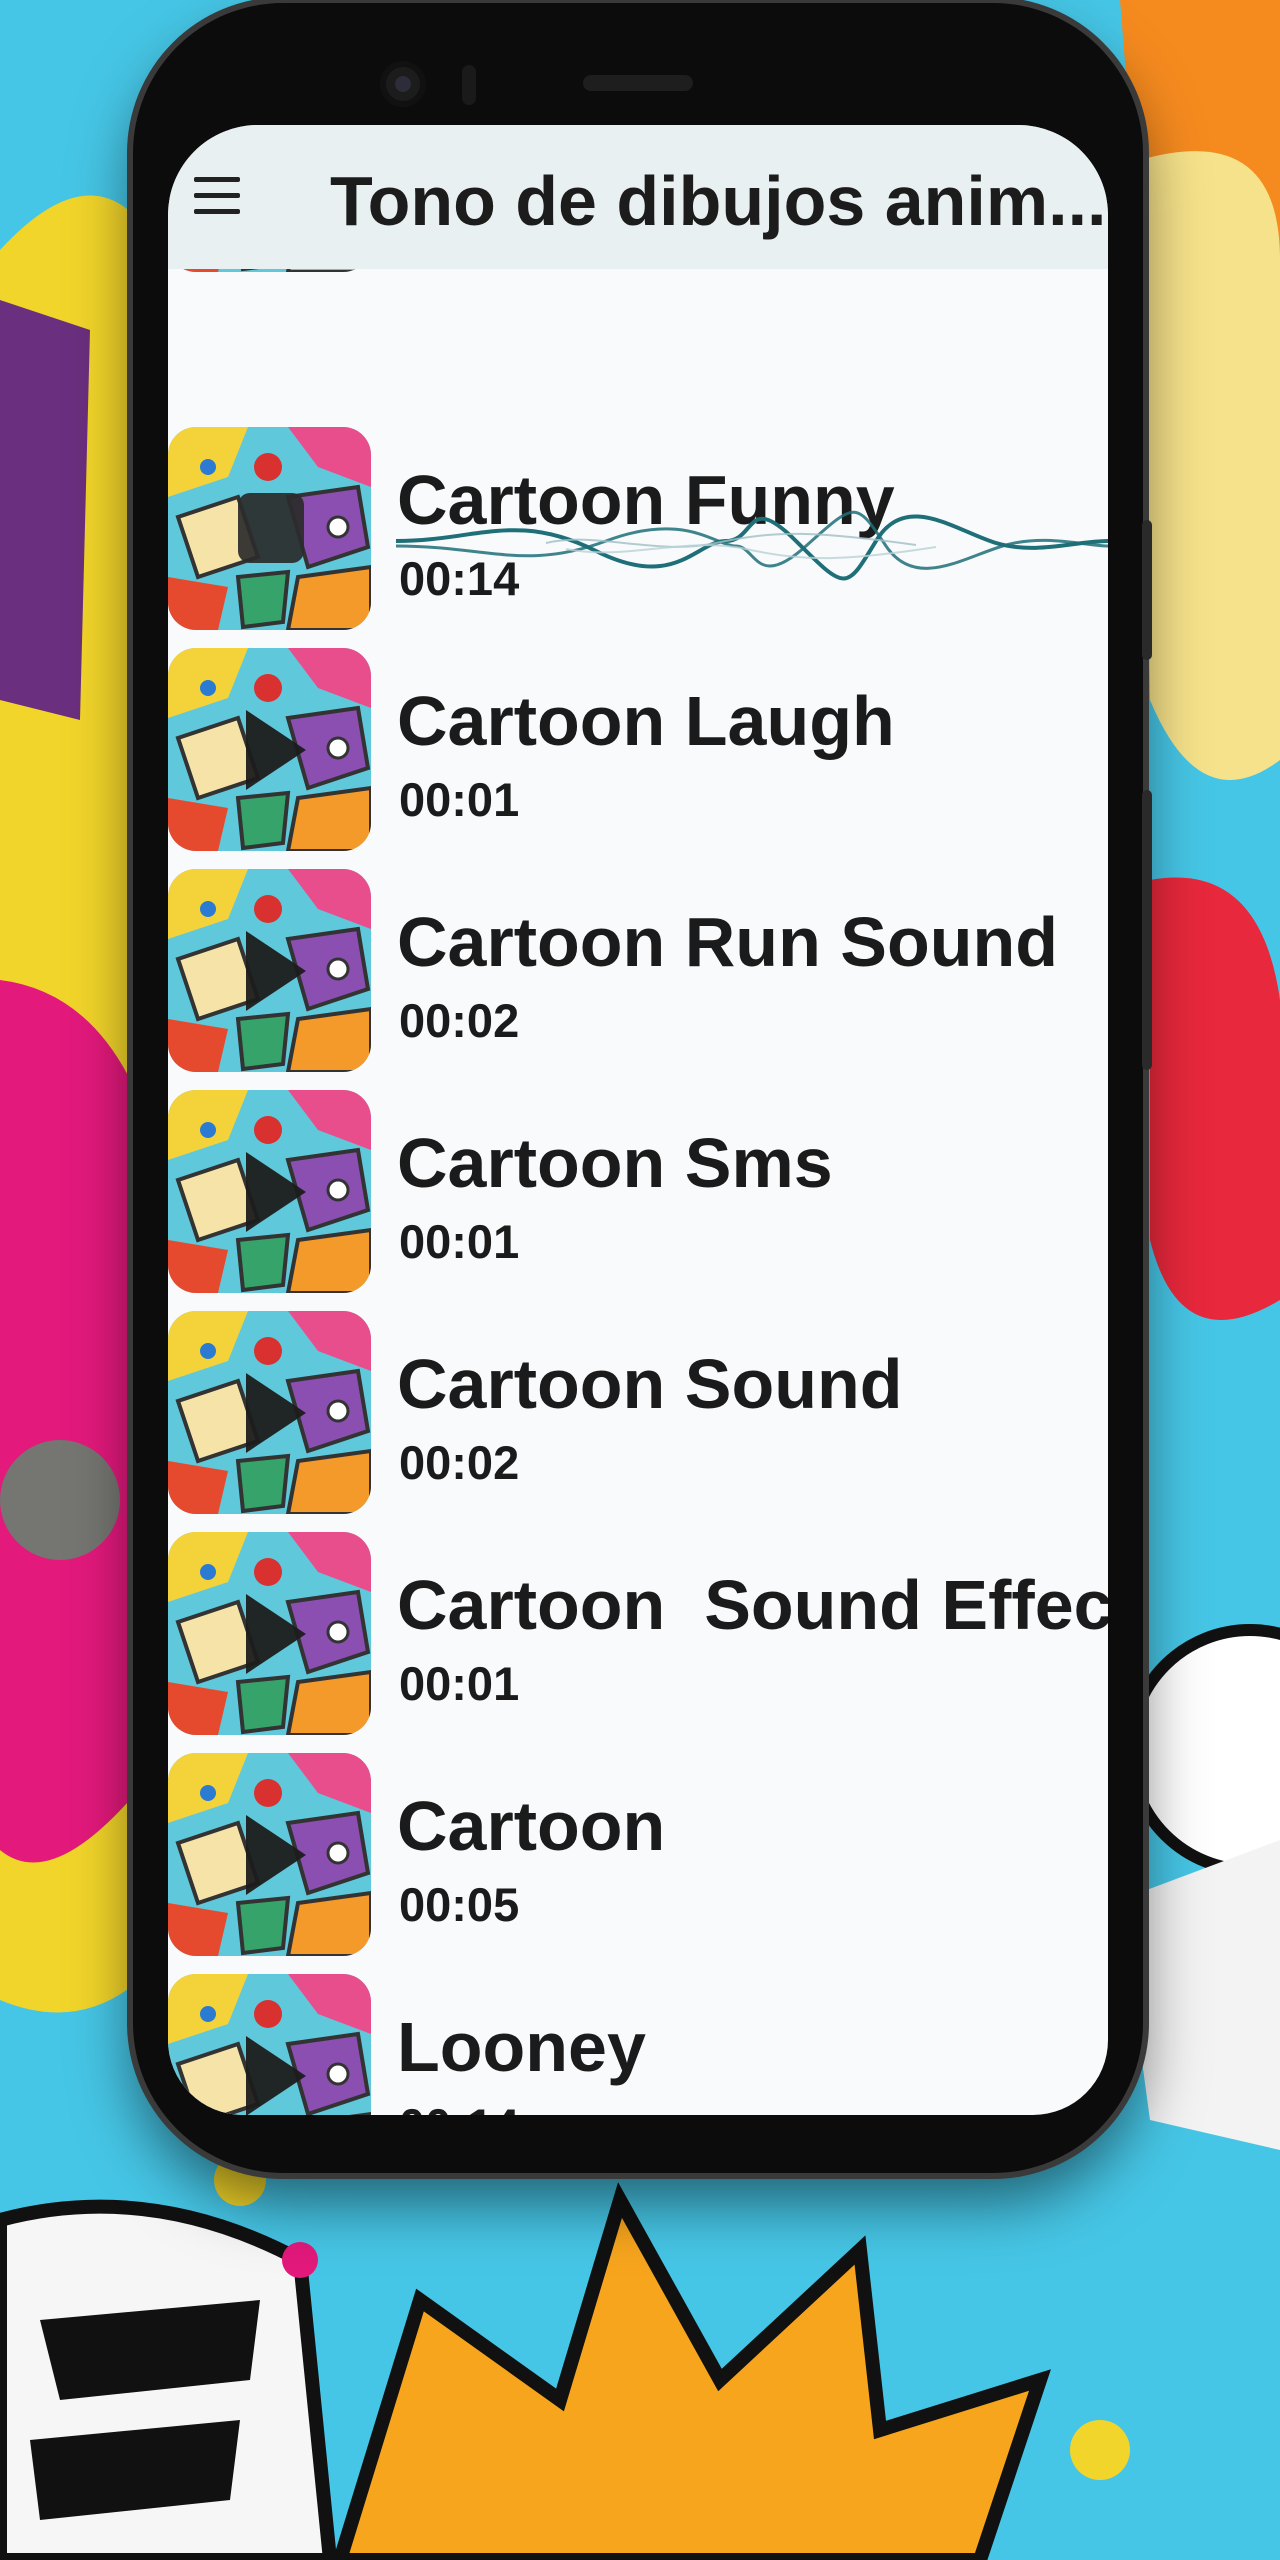 This screenshot has height=2560, width=1280. I want to click on list-item: Cartoon 00:05, so click(638, 1863).